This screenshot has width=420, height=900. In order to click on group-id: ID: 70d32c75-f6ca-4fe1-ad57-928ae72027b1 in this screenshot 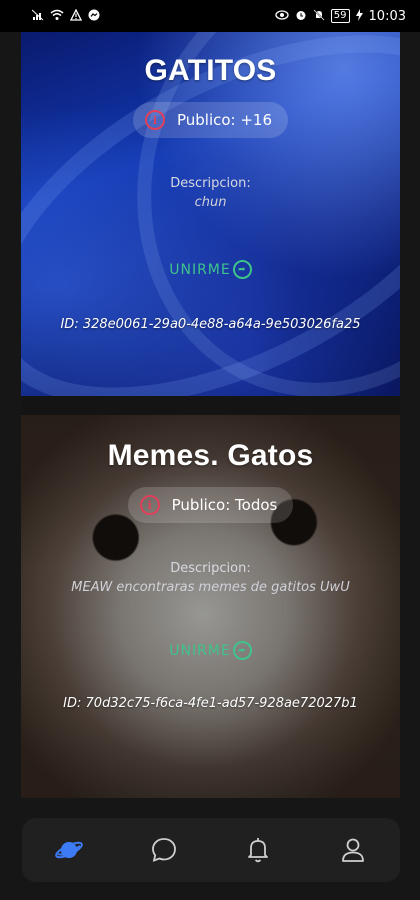, I will do `click(210, 703)`.